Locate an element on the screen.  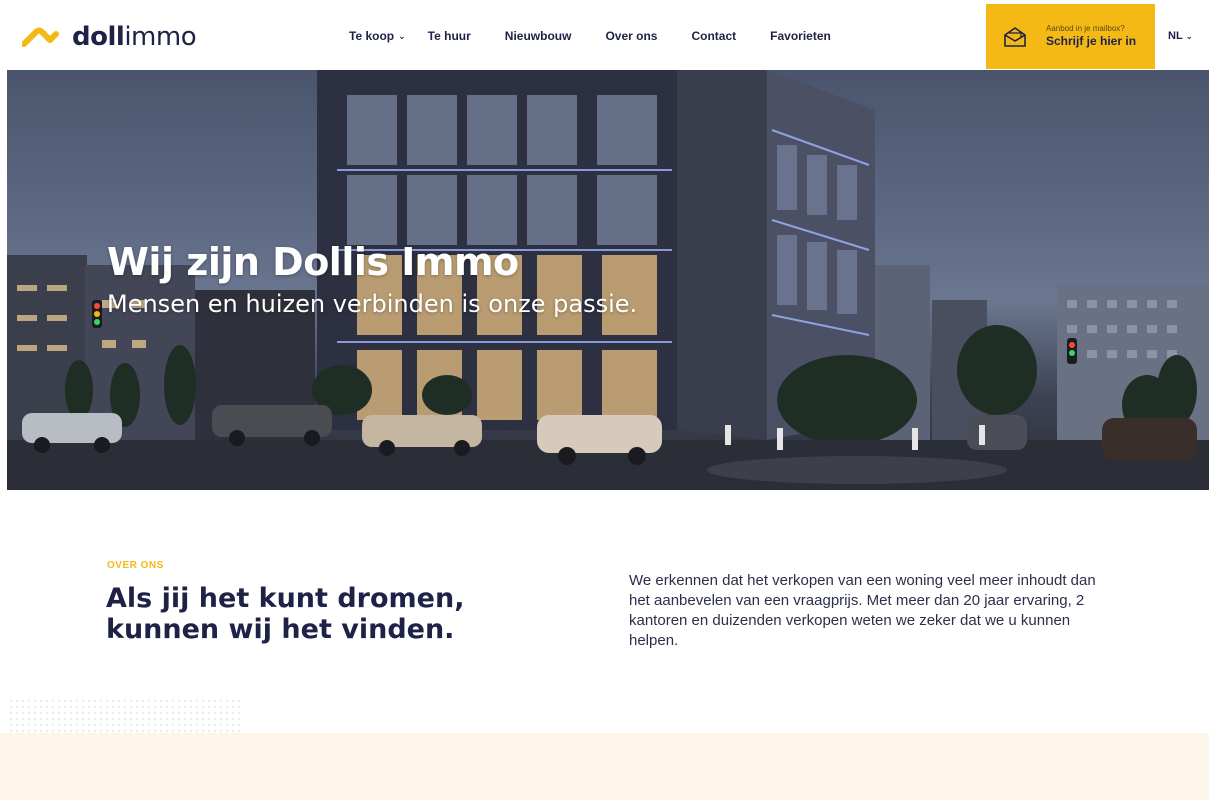
cream-section-background is located at coordinates (604, 766).